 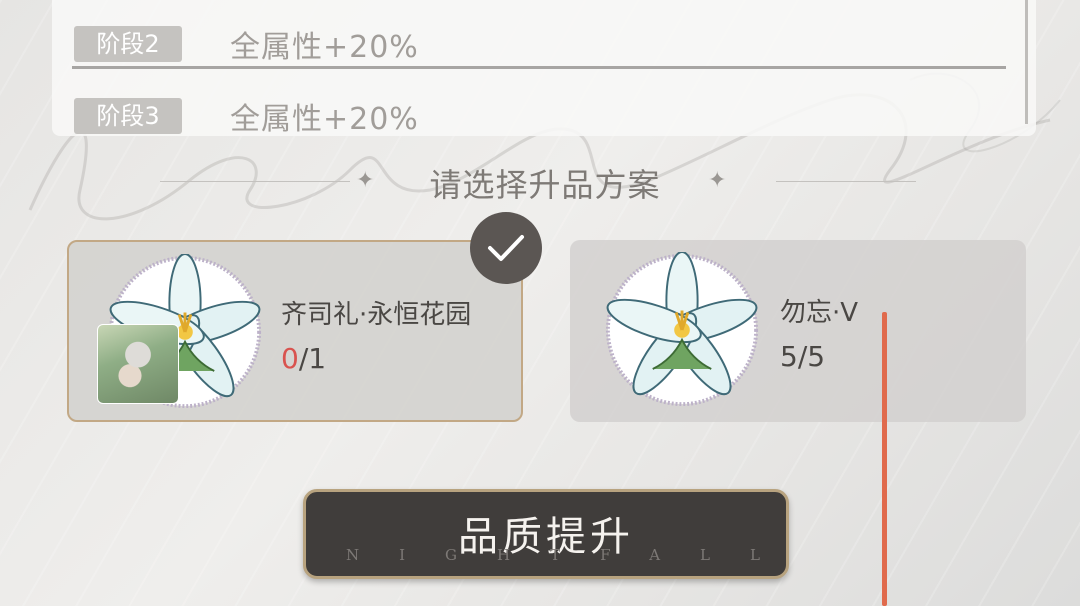 What do you see at coordinates (682, 329) in the screenshot?
I see `lily-flower-icon` at bounding box center [682, 329].